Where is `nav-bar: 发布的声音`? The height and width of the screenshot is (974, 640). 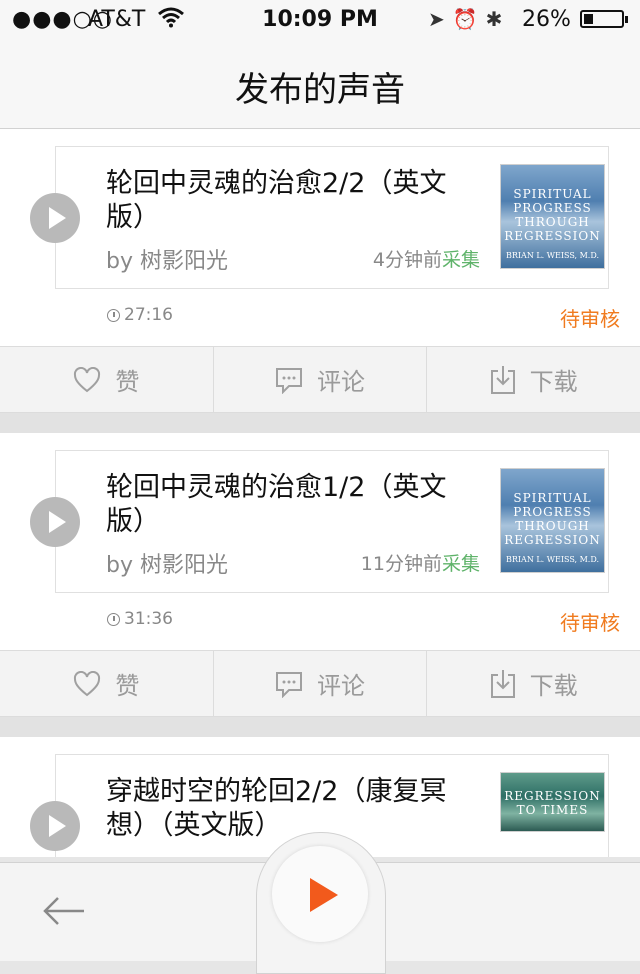
nav-bar: 发布的声音 is located at coordinates (320, 84).